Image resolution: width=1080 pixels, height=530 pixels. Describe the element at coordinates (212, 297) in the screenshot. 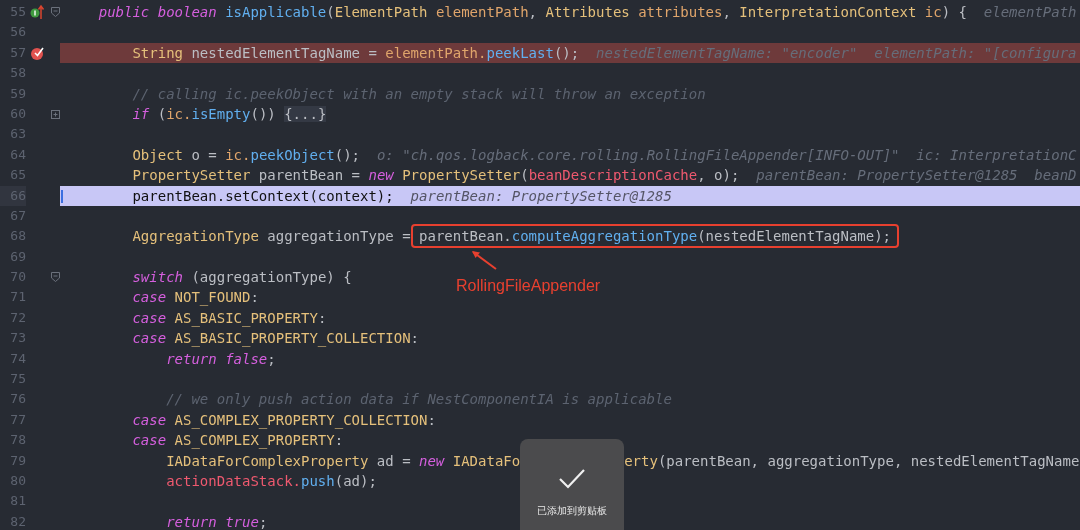

I see `code-token: NOT_FOUND` at that location.